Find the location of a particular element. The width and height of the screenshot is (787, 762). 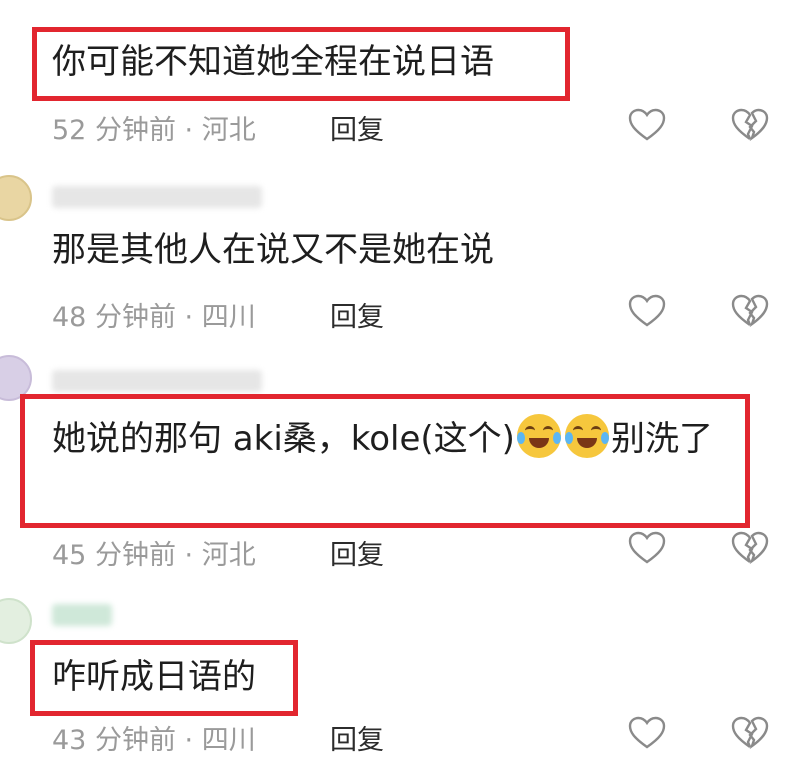

comment-meta: 52 分钟前 · 河北 is located at coordinates (154, 130).